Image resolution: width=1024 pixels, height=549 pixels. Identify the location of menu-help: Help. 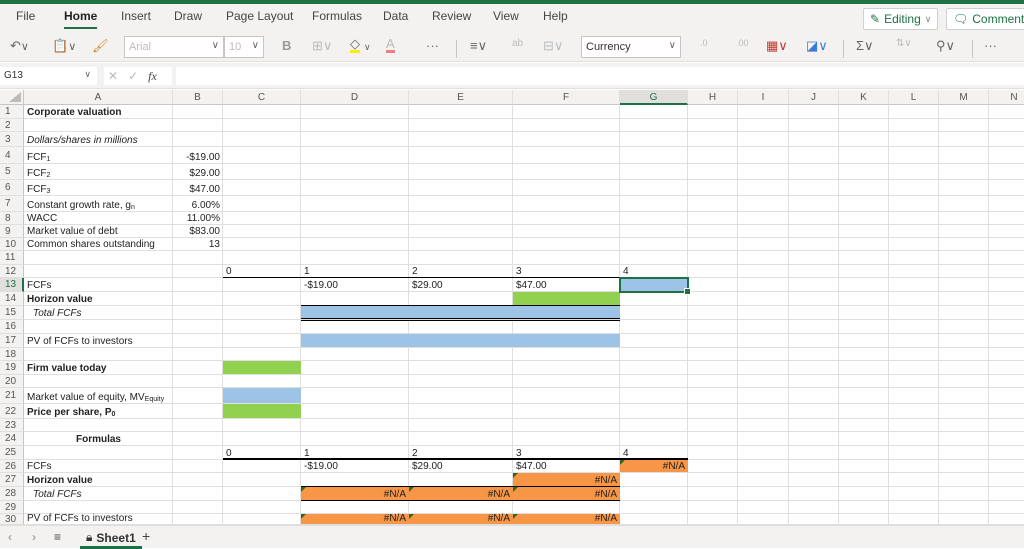
(555, 16).